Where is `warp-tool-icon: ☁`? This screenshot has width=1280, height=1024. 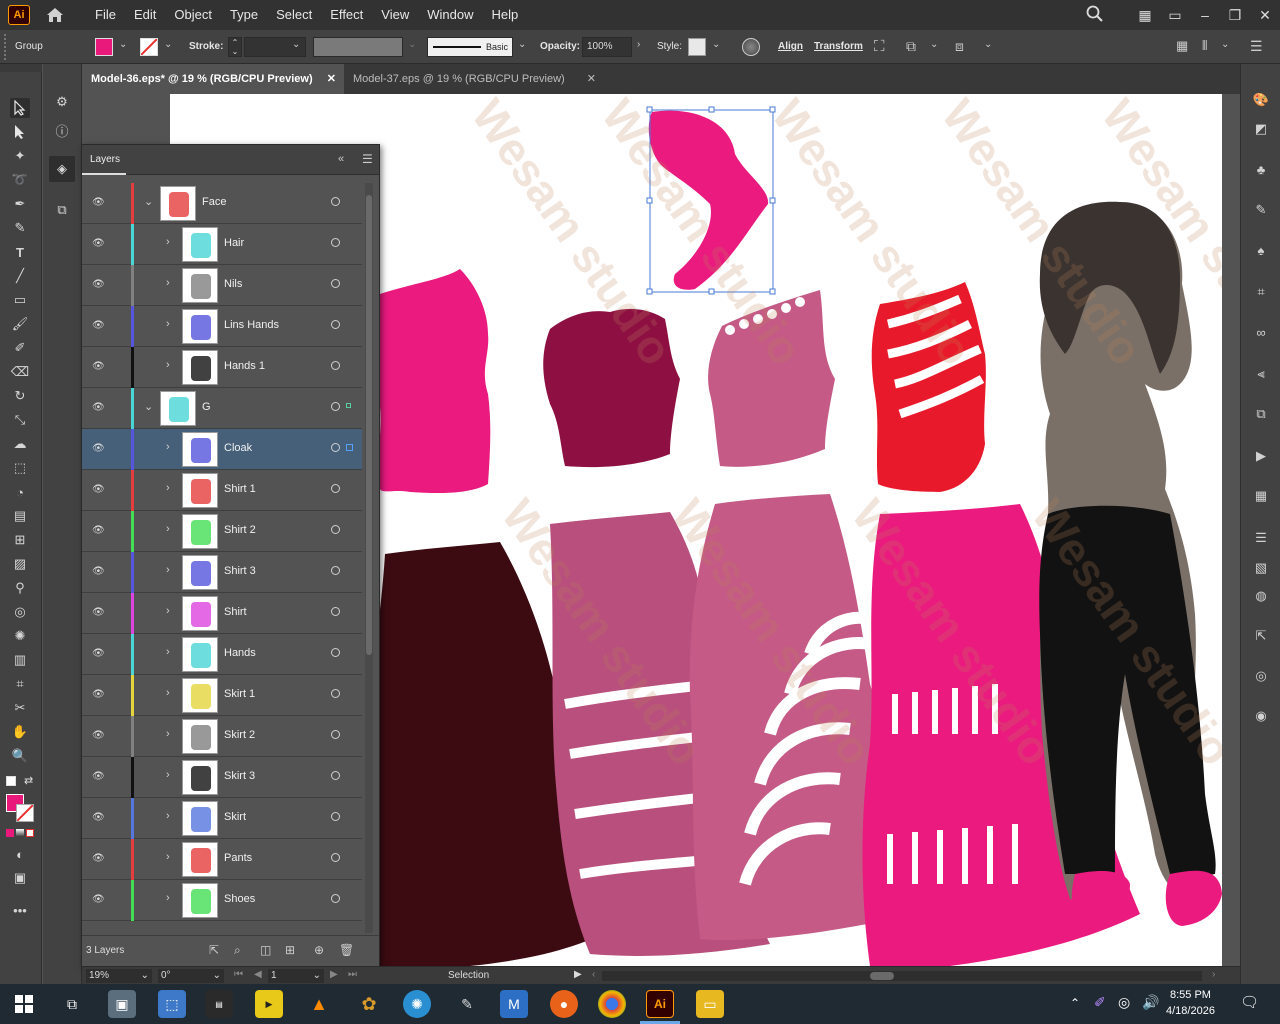 warp-tool-icon: ☁ is located at coordinates (20, 444).